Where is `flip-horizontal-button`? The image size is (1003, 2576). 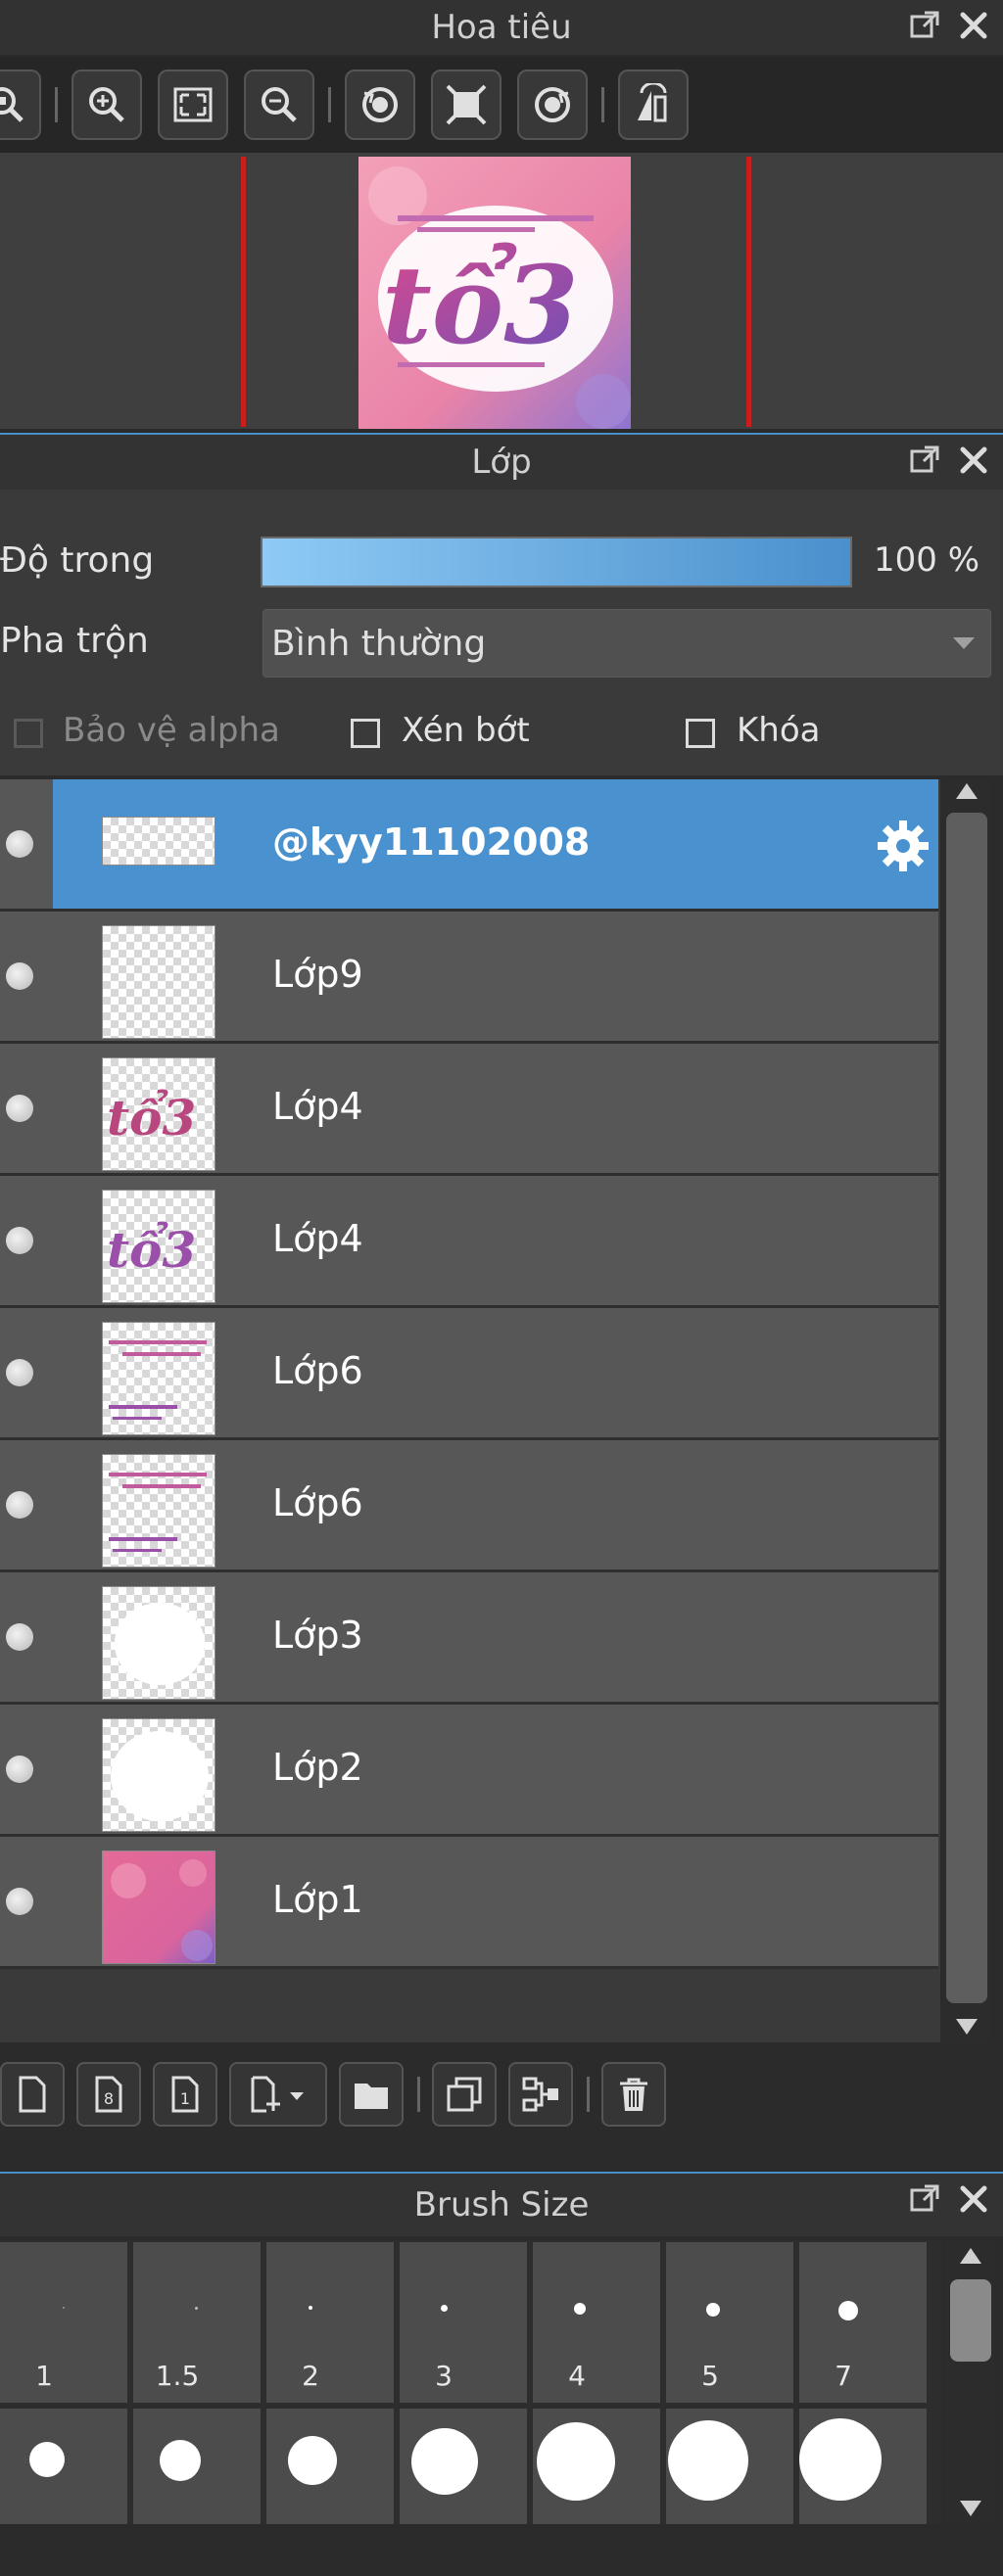 flip-horizontal-button is located at coordinates (653, 105).